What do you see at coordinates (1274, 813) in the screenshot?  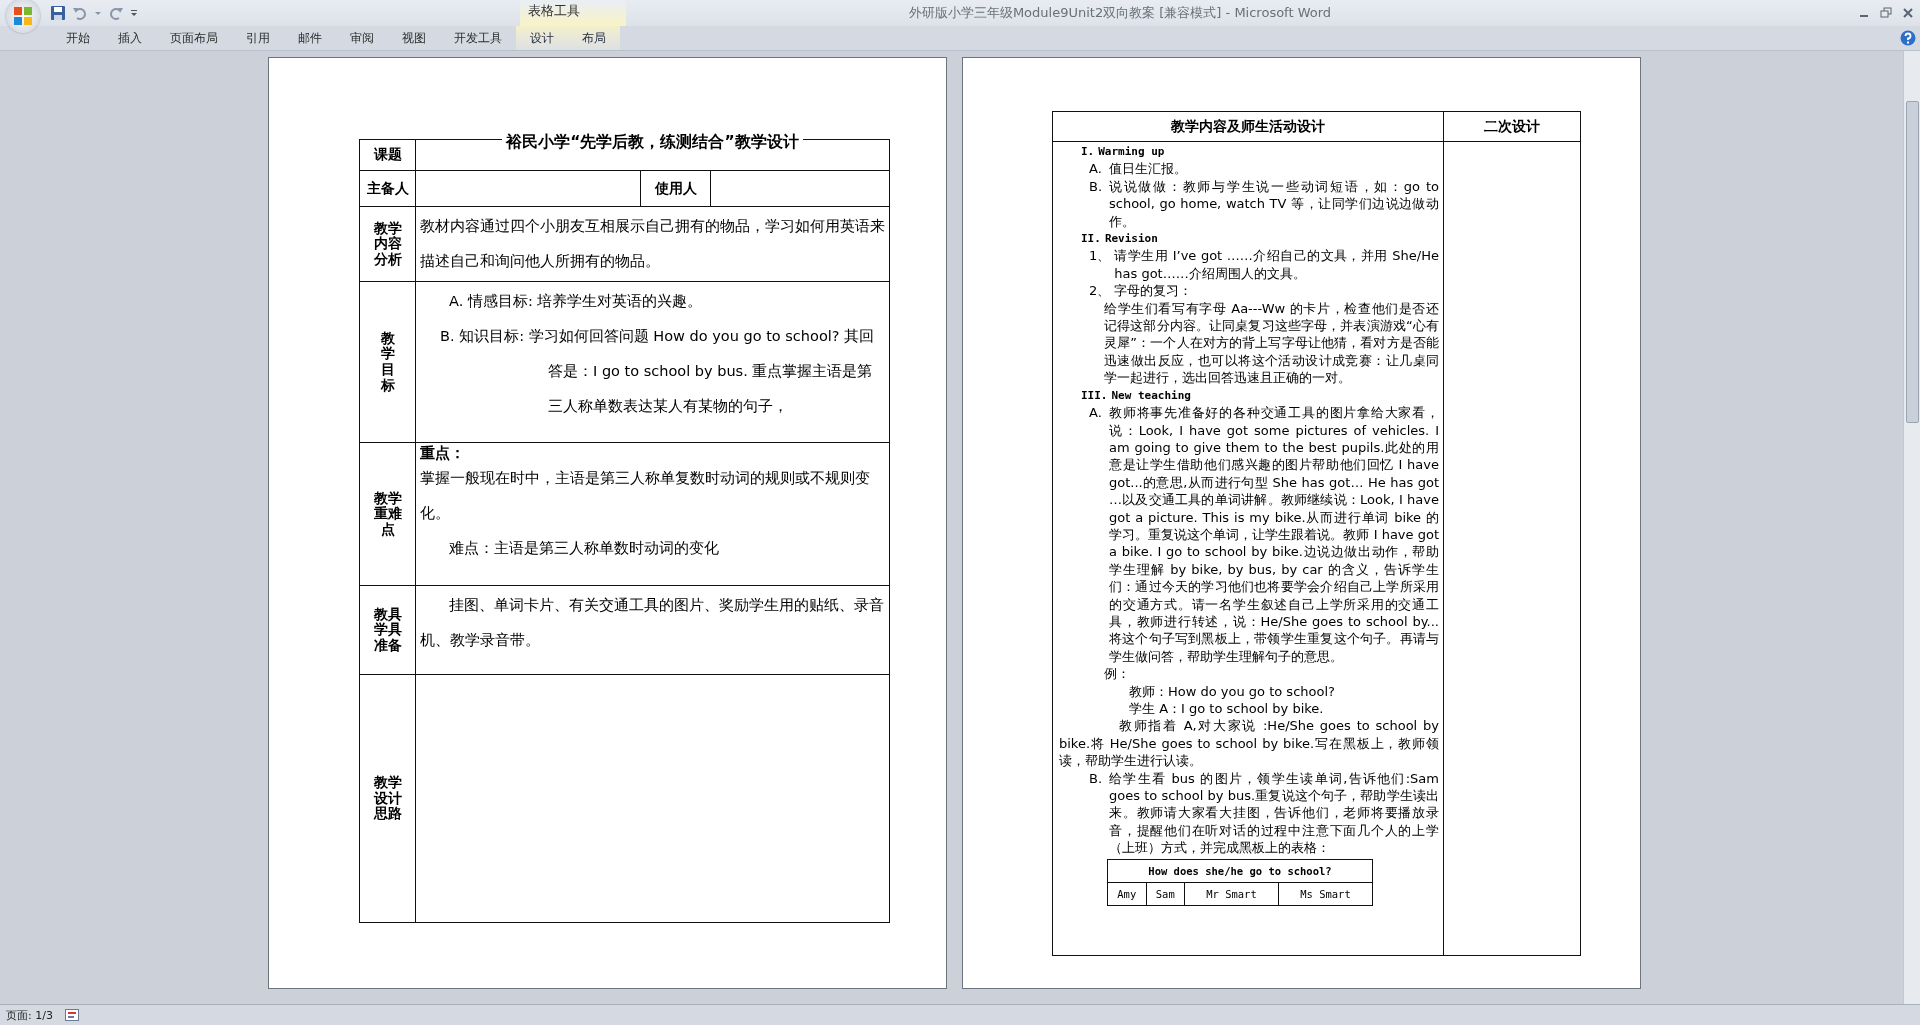 I see `paragraph: 给学生看 bus 的图片，领学生读单词,告诉他们:Sam goes to school by bus.重复说这个句子，帮助学生读出来。教师请大家看大挂图，告诉他们，老师将要播放录音，提醒他们在听对话的过程中注意下面几个人的上学（上班）方式，并完成黑板上的表格：` at bounding box center [1274, 813].